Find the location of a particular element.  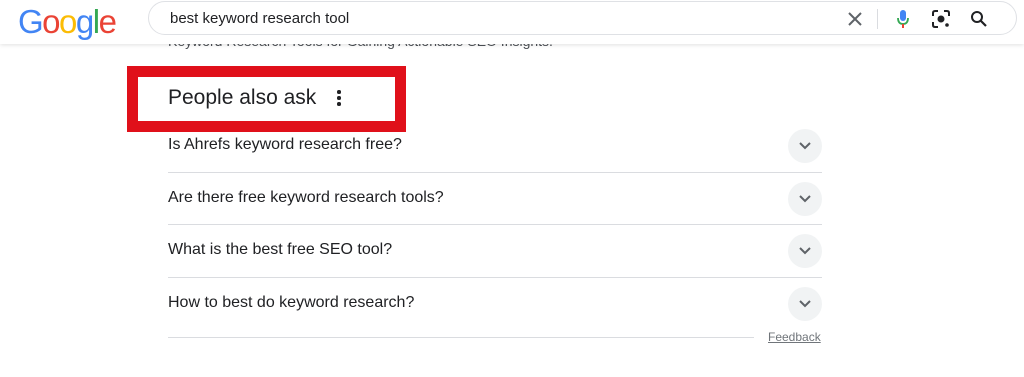

microphone-icon is located at coordinates (903, 19).